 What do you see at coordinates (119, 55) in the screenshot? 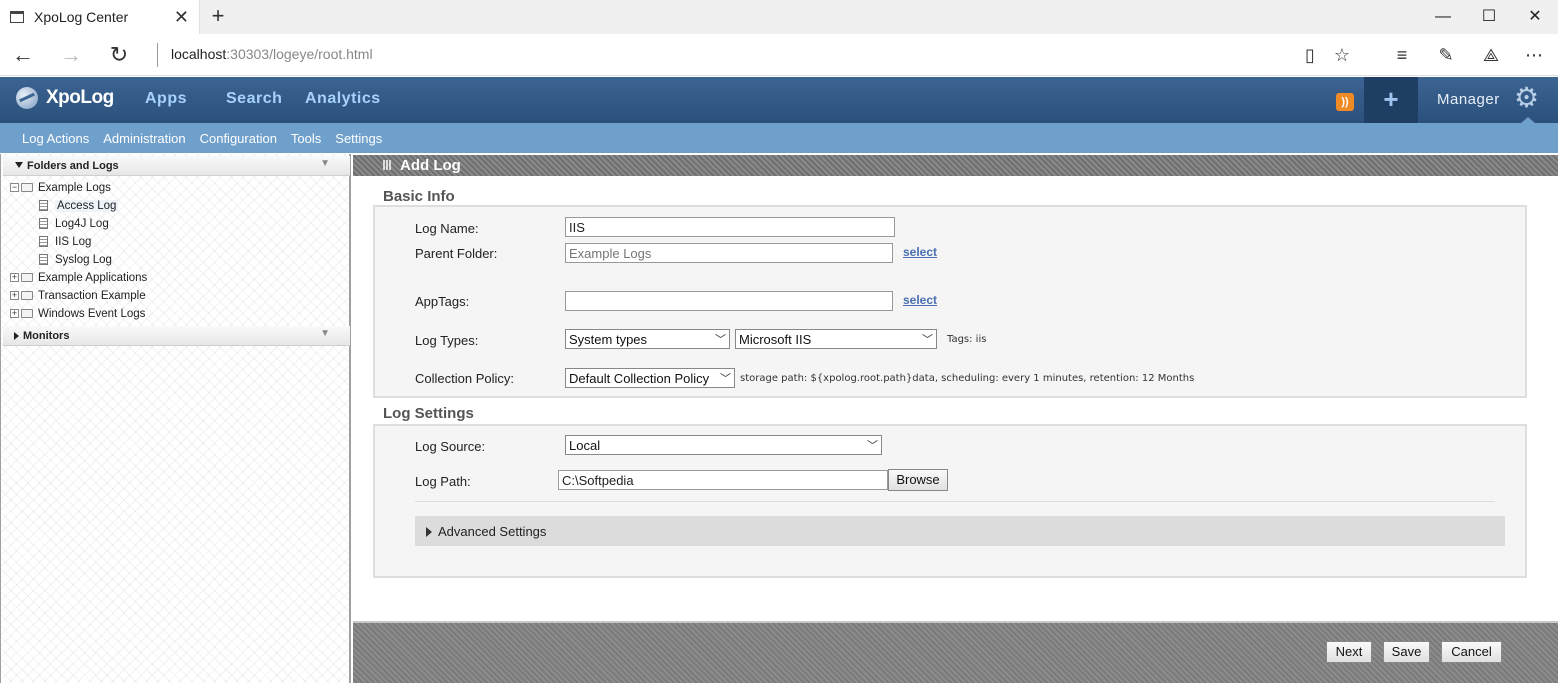
I see `refresh-icon: ↻` at bounding box center [119, 55].